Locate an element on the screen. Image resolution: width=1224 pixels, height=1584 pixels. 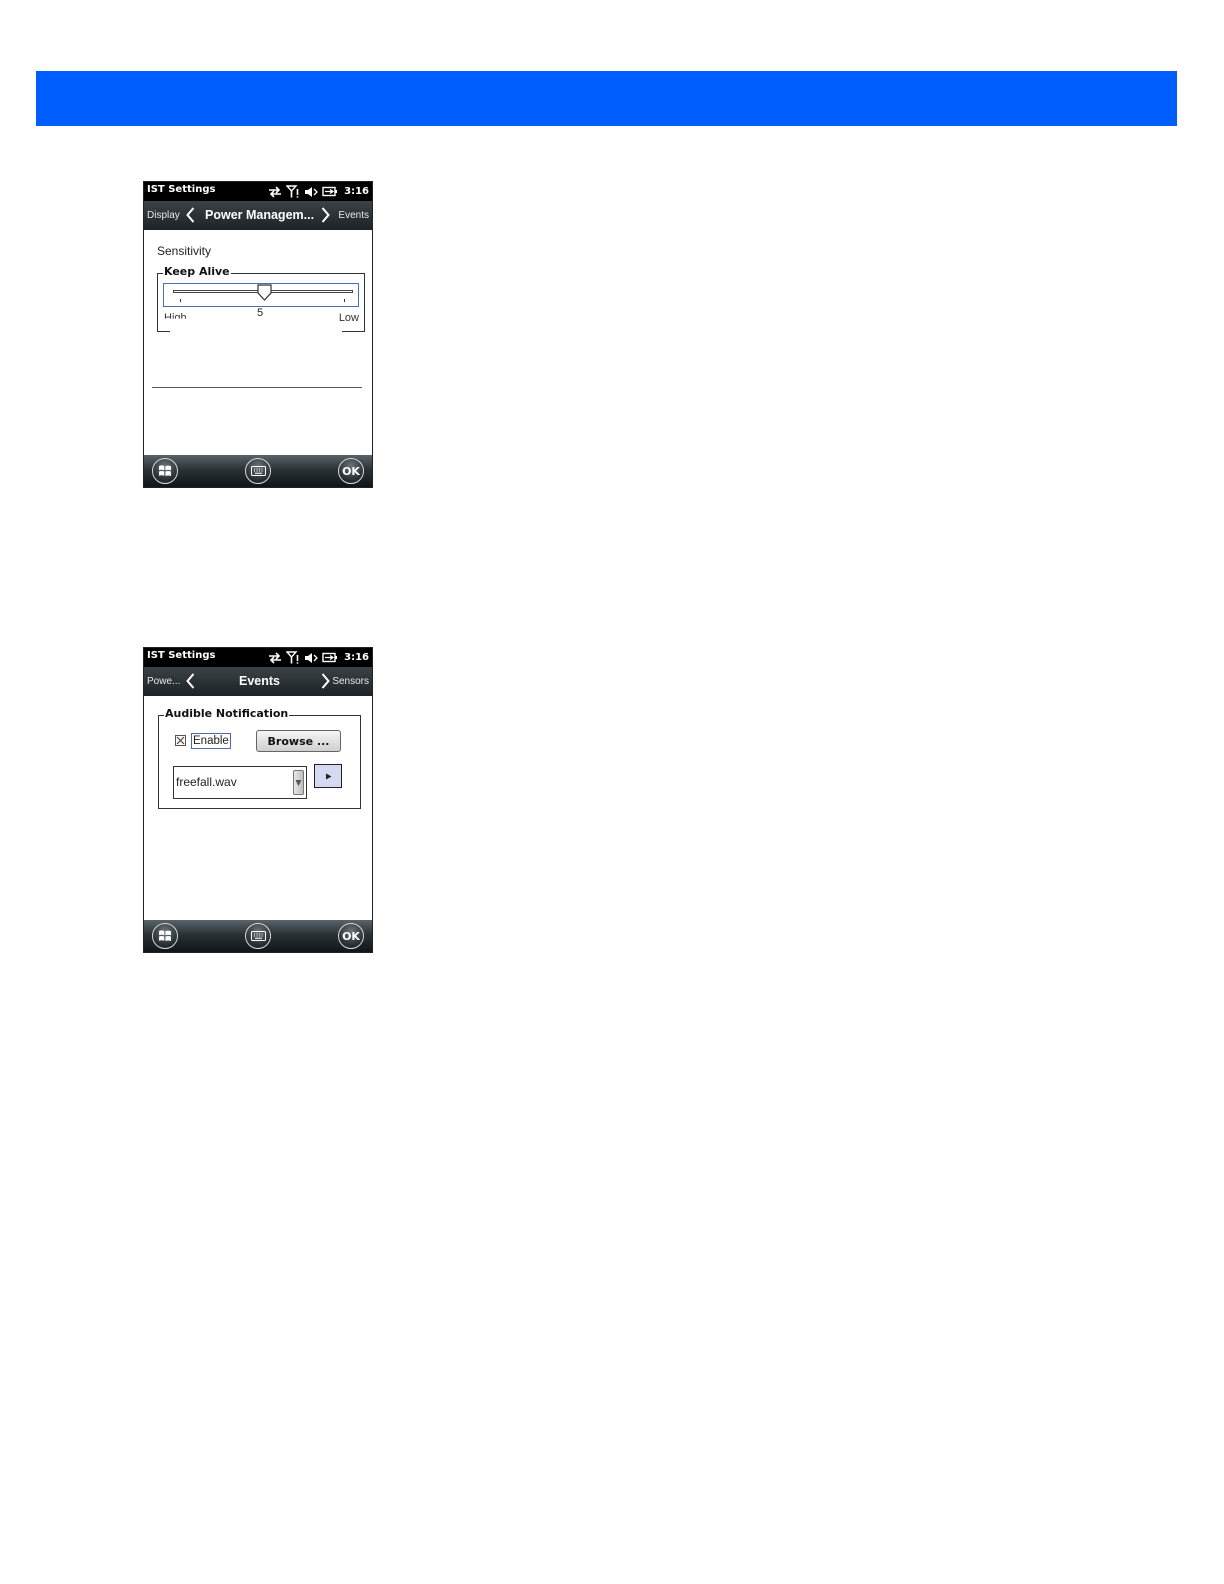
check-x-icon is located at coordinates (180, 740).